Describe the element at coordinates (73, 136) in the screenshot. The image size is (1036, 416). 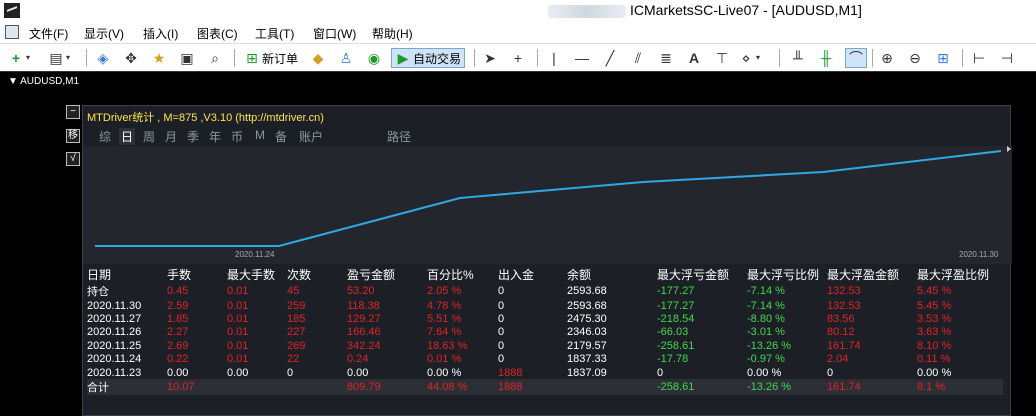
I see `move-panel-button: 移` at that location.